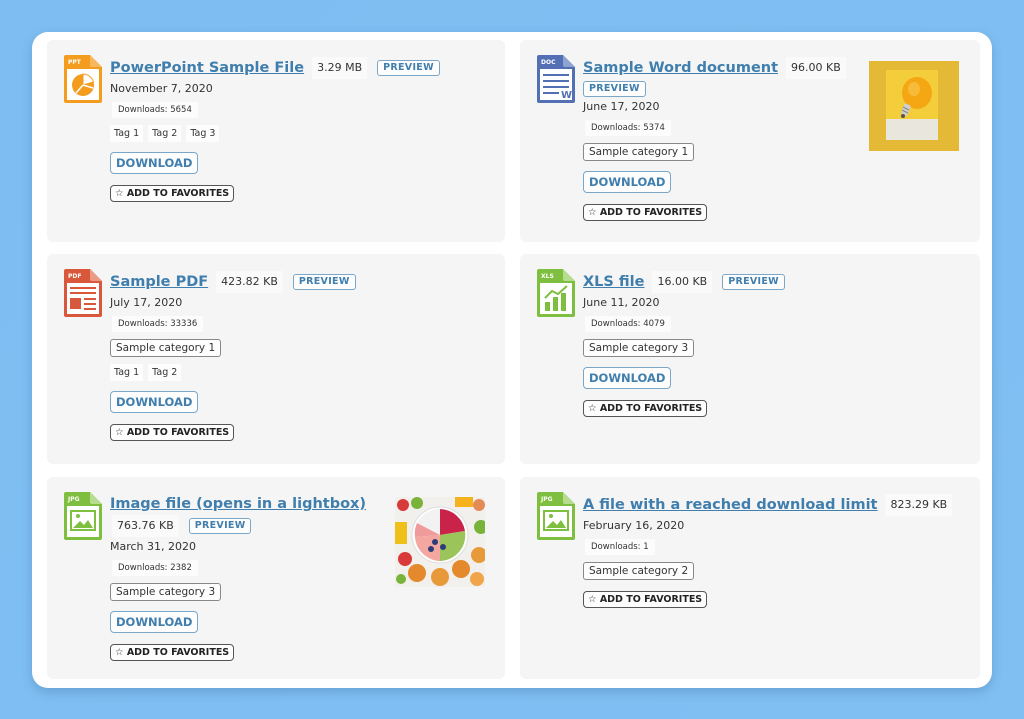  I want to click on file-size: 3.29 MB, so click(340, 68).